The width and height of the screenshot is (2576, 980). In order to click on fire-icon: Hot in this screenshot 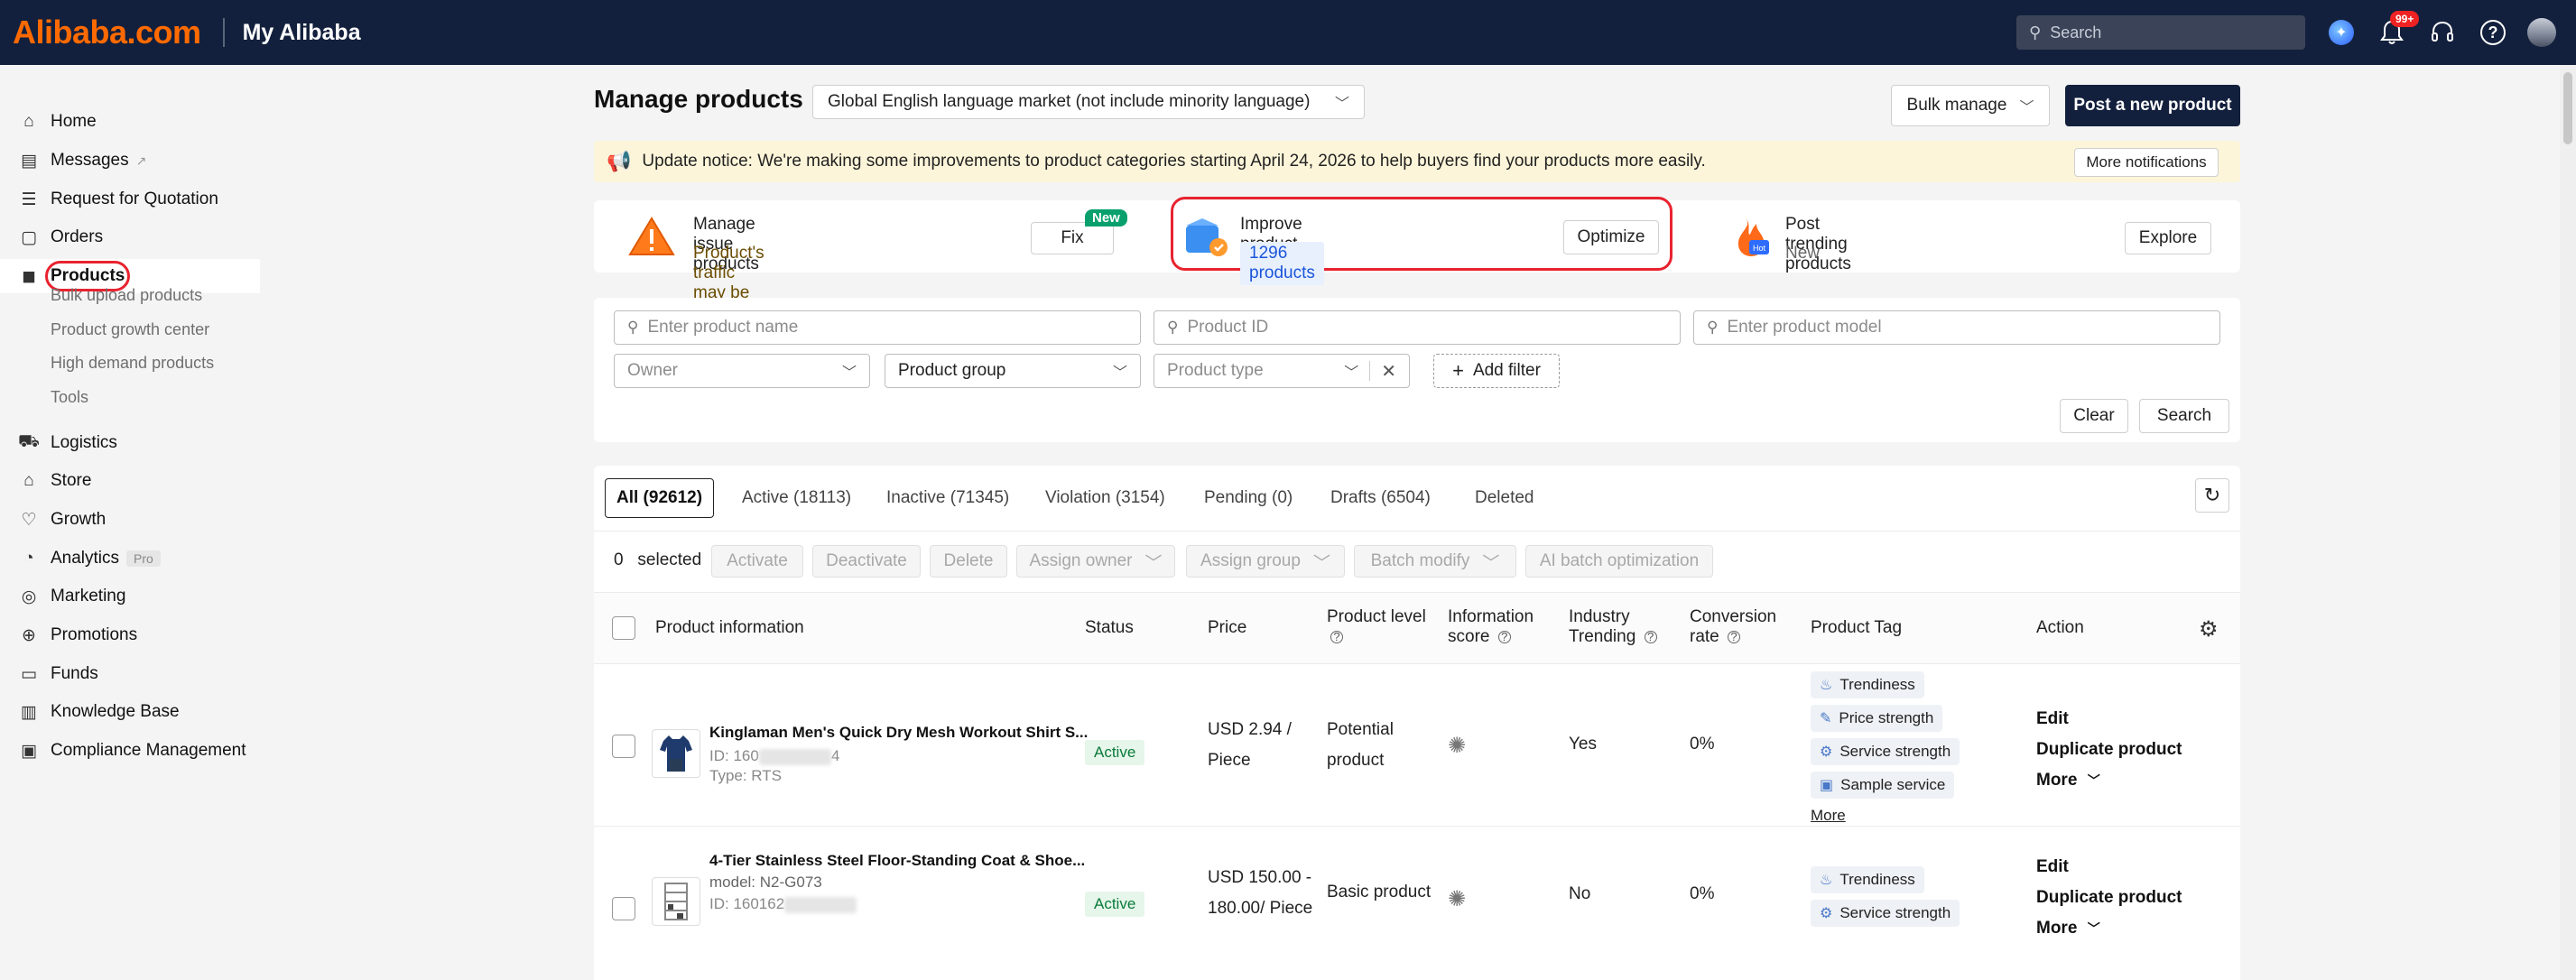, I will do `click(1753, 237)`.